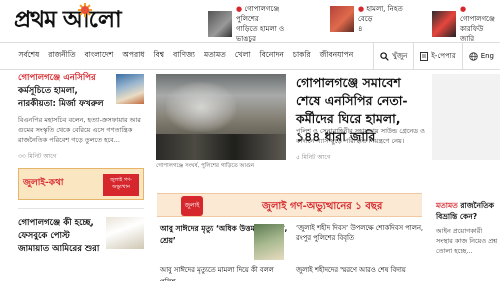  I want to click on epaper-label: ই-পেপার, so click(443, 56).